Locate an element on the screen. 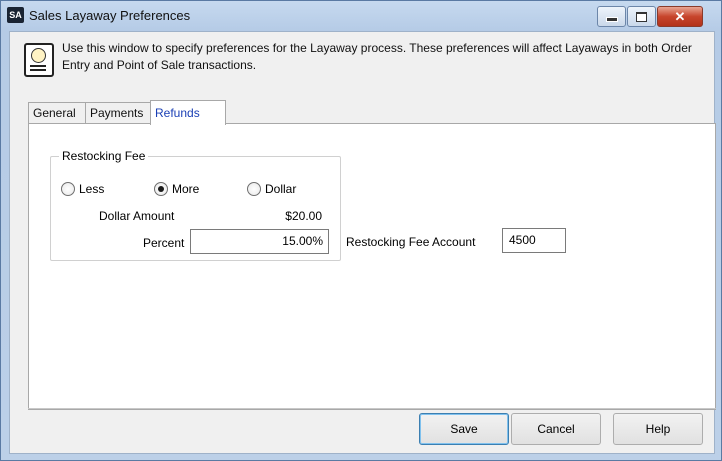  restocking-fee-group-title: Restocking Fee is located at coordinates (104, 156).